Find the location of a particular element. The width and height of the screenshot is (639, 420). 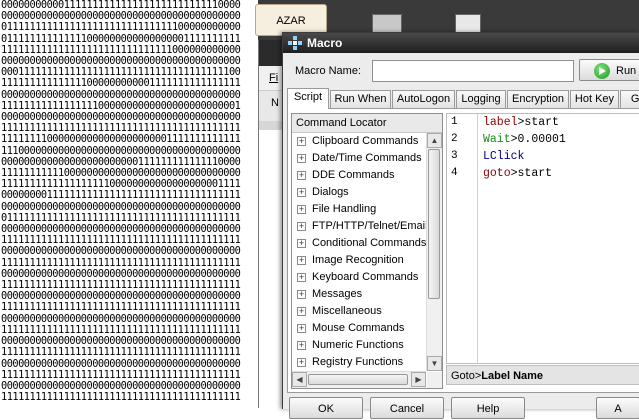

command-category-item: + Messages is located at coordinates (359, 294).